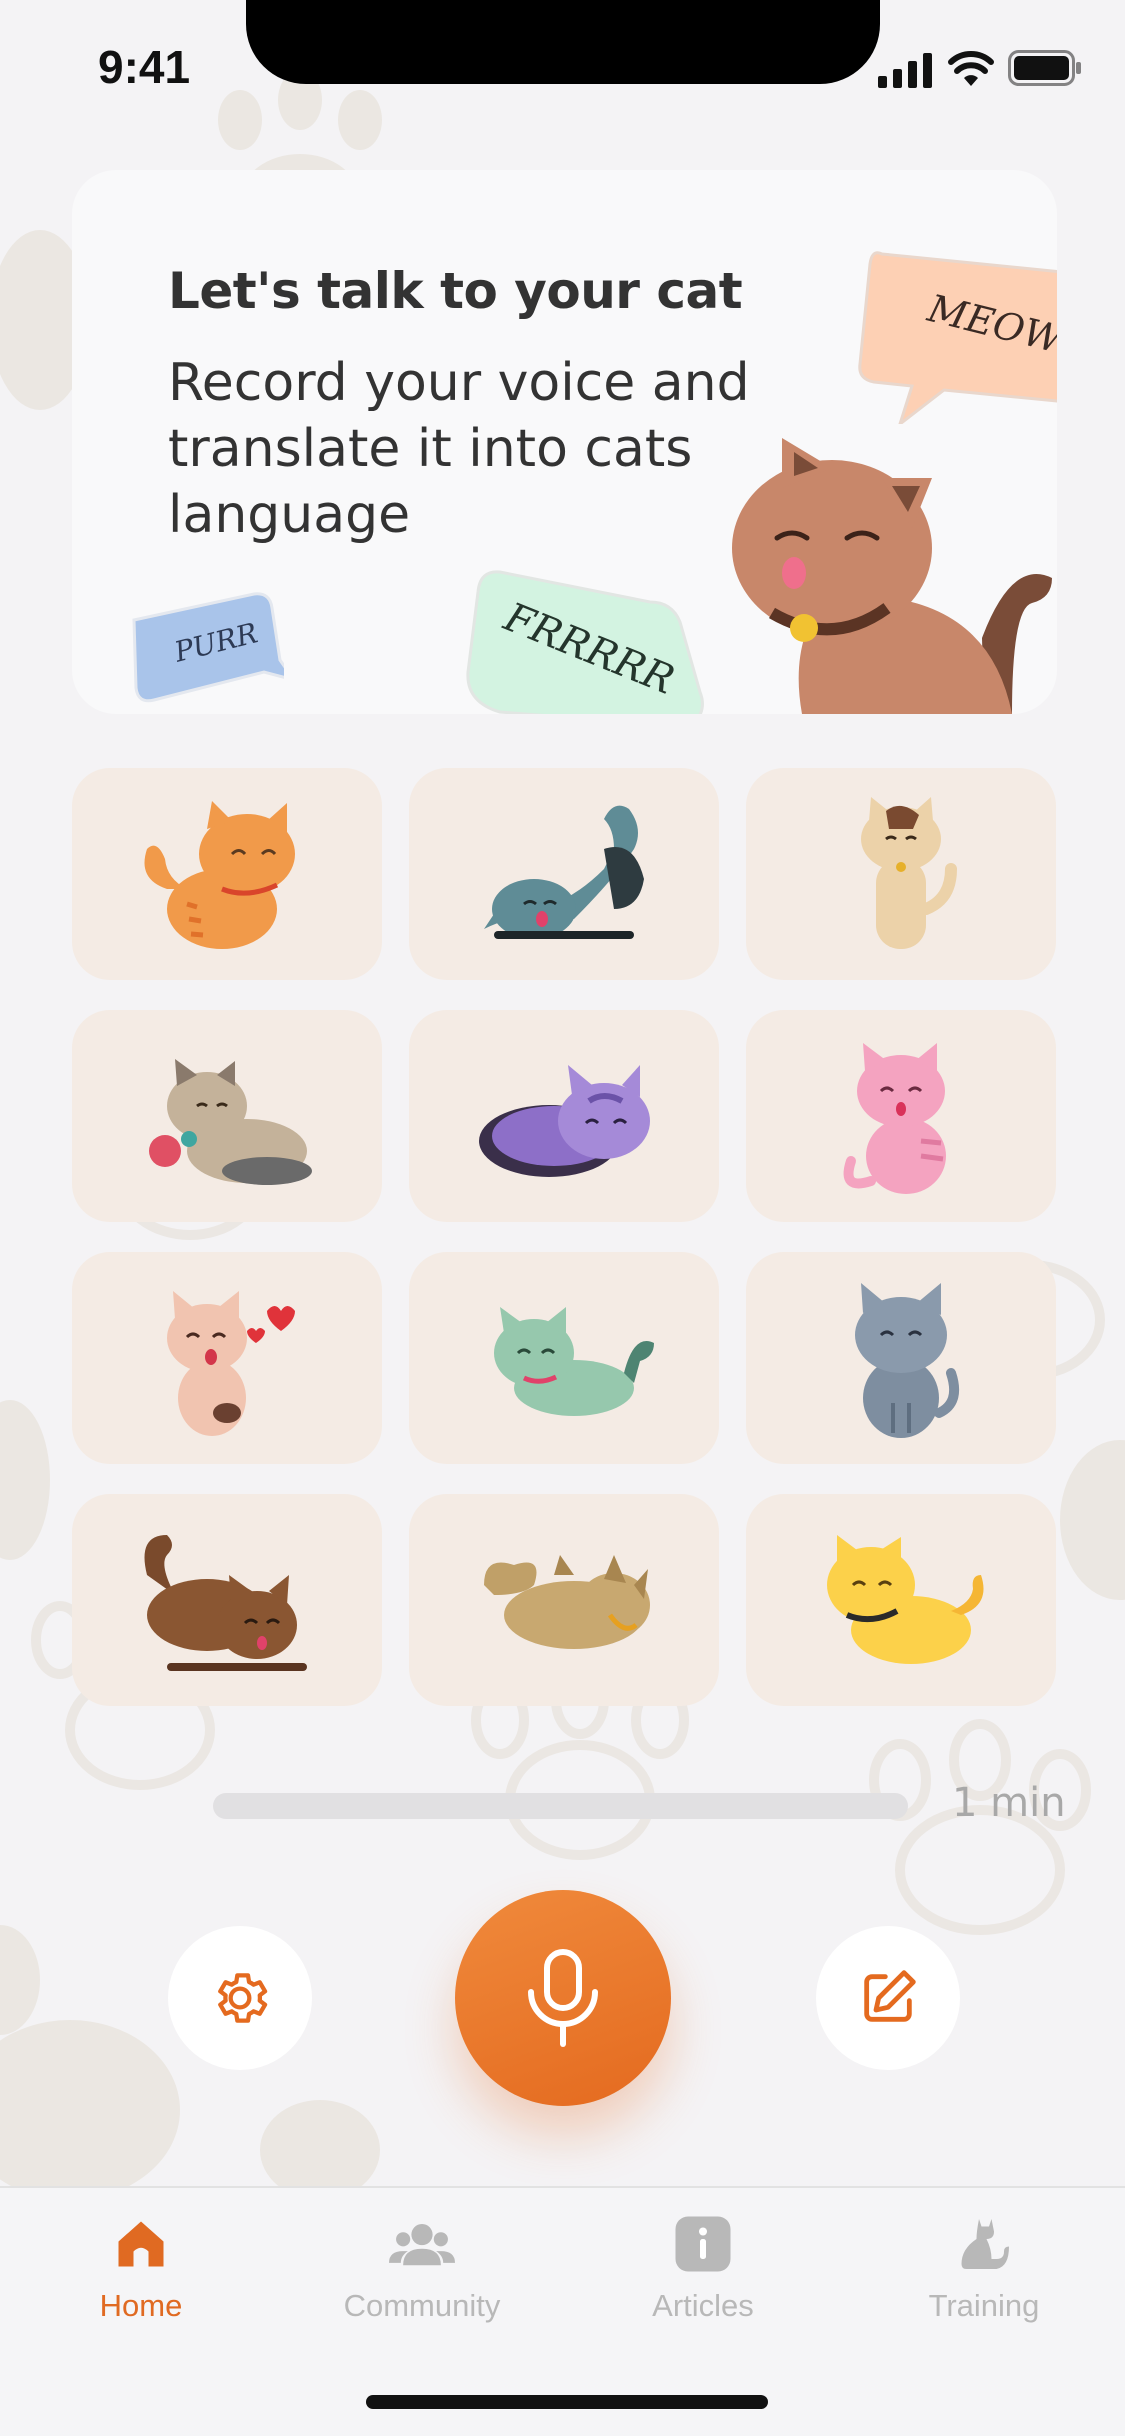  What do you see at coordinates (211, 652) in the screenshot?
I see `purr-speech-bubble: PURR` at bounding box center [211, 652].